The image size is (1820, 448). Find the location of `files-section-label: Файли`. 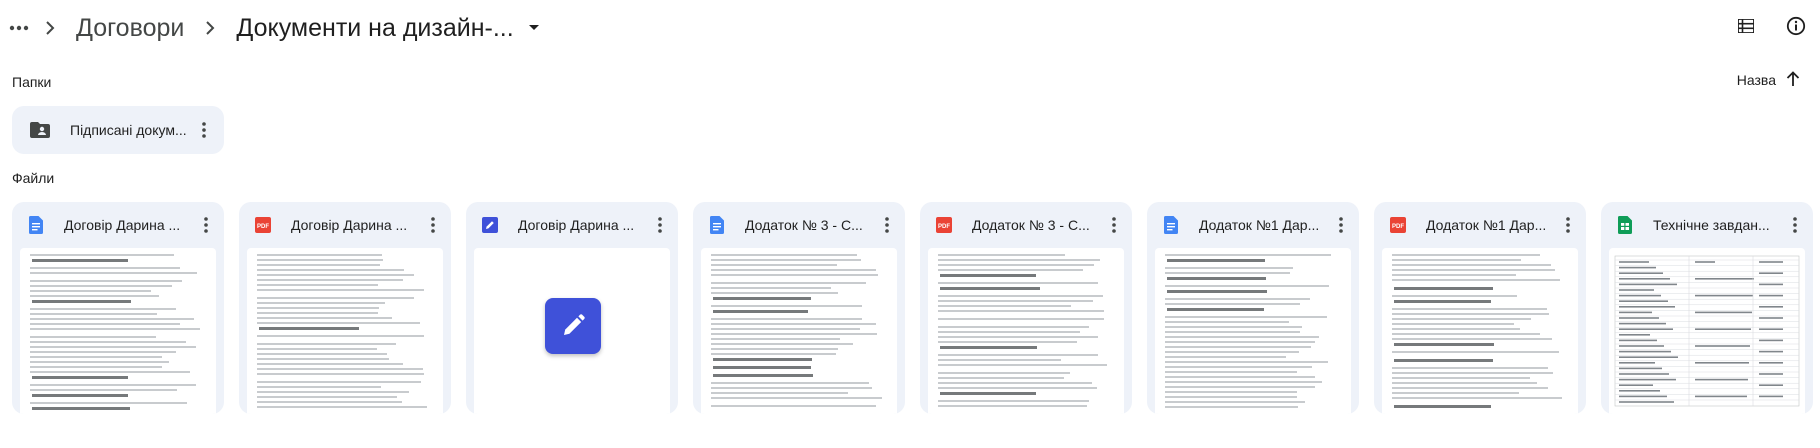

files-section-label: Файли is located at coordinates (33, 178).